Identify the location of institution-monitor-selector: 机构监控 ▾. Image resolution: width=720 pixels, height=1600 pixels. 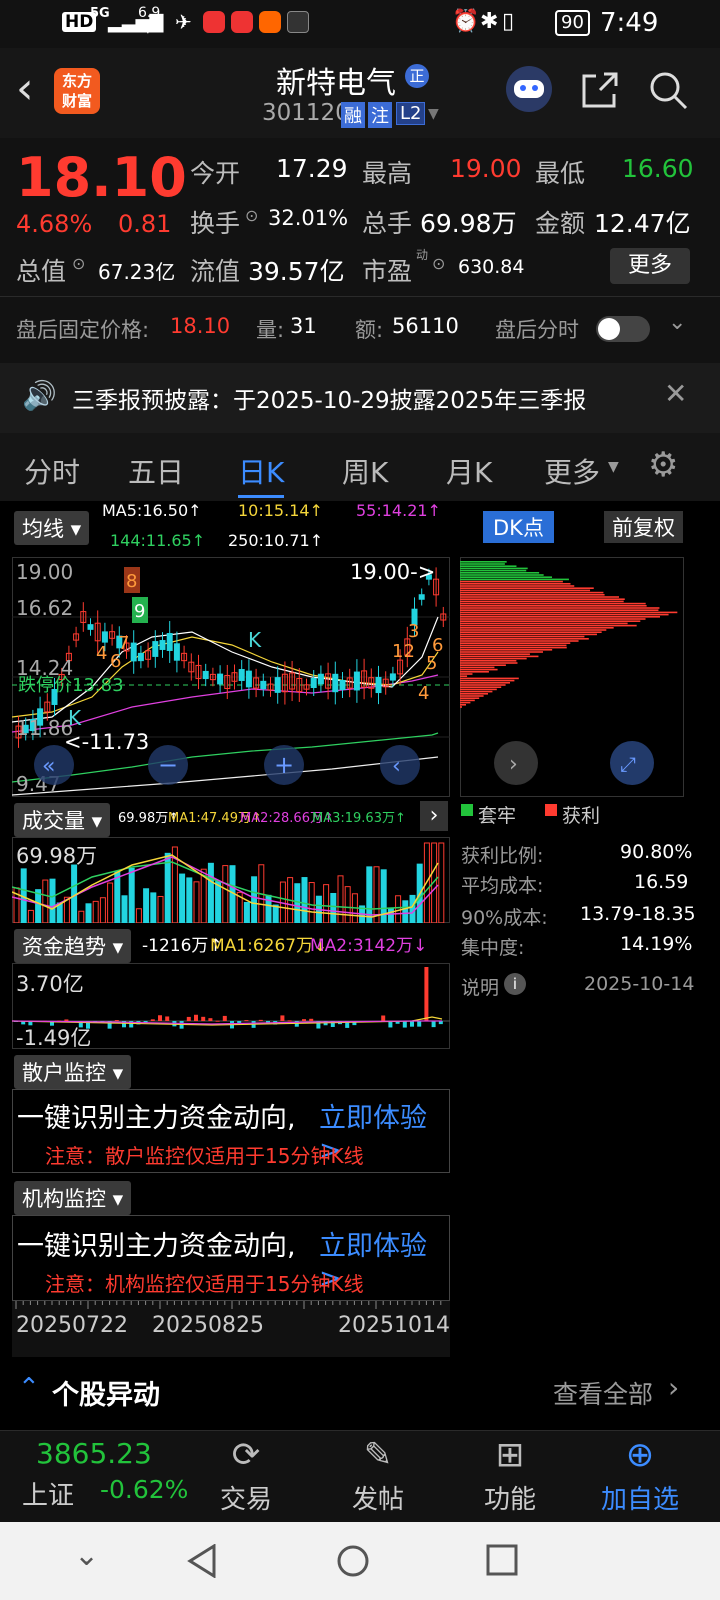
(73, 1198).